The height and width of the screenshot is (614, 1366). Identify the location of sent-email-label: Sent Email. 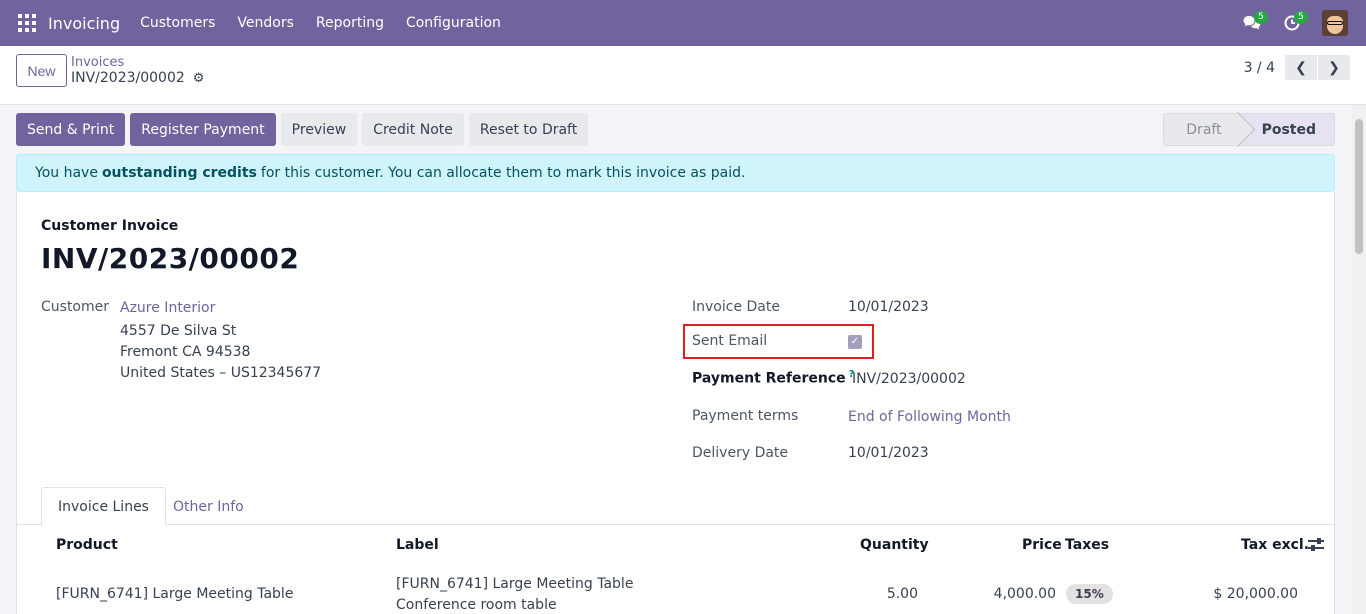
(730, 341).